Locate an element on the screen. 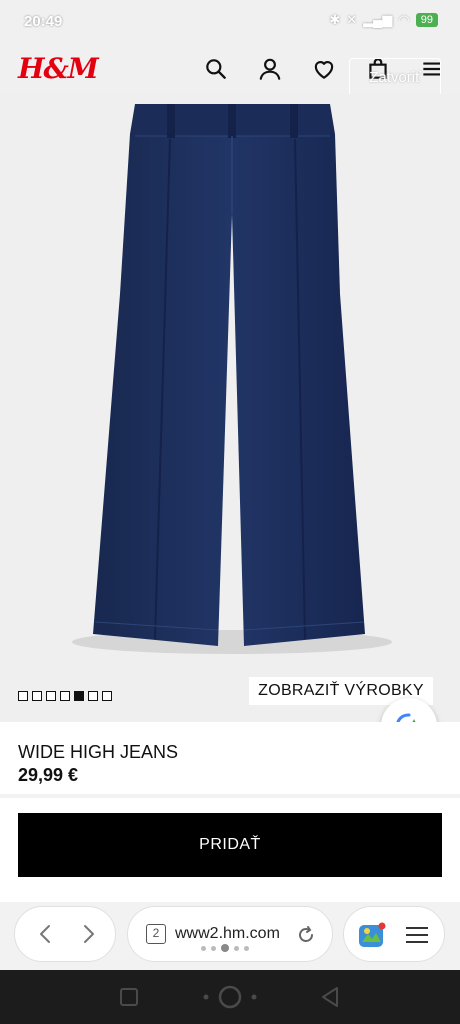  product-name: WIDE HIGH JEANS is located at coordinates (98, 752).